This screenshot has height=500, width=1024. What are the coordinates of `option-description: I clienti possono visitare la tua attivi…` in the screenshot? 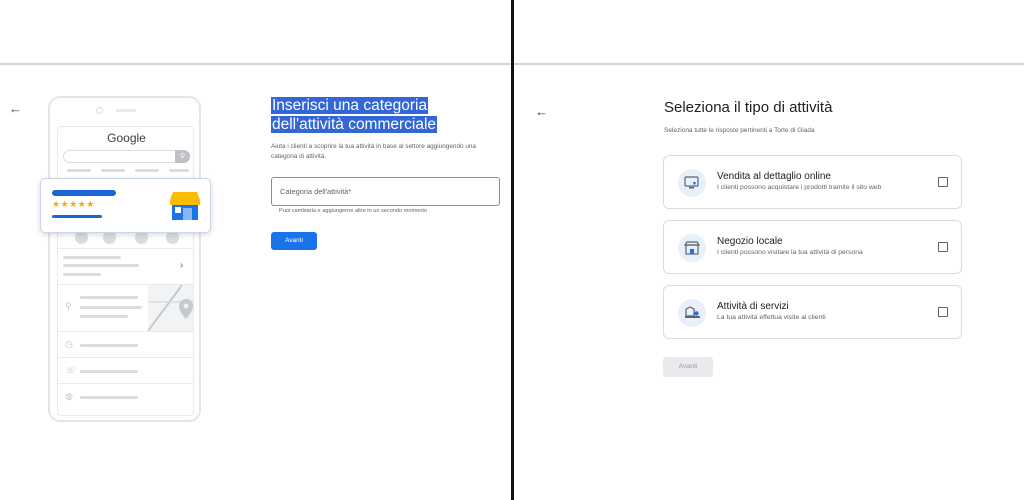 It's located at (790, 252).